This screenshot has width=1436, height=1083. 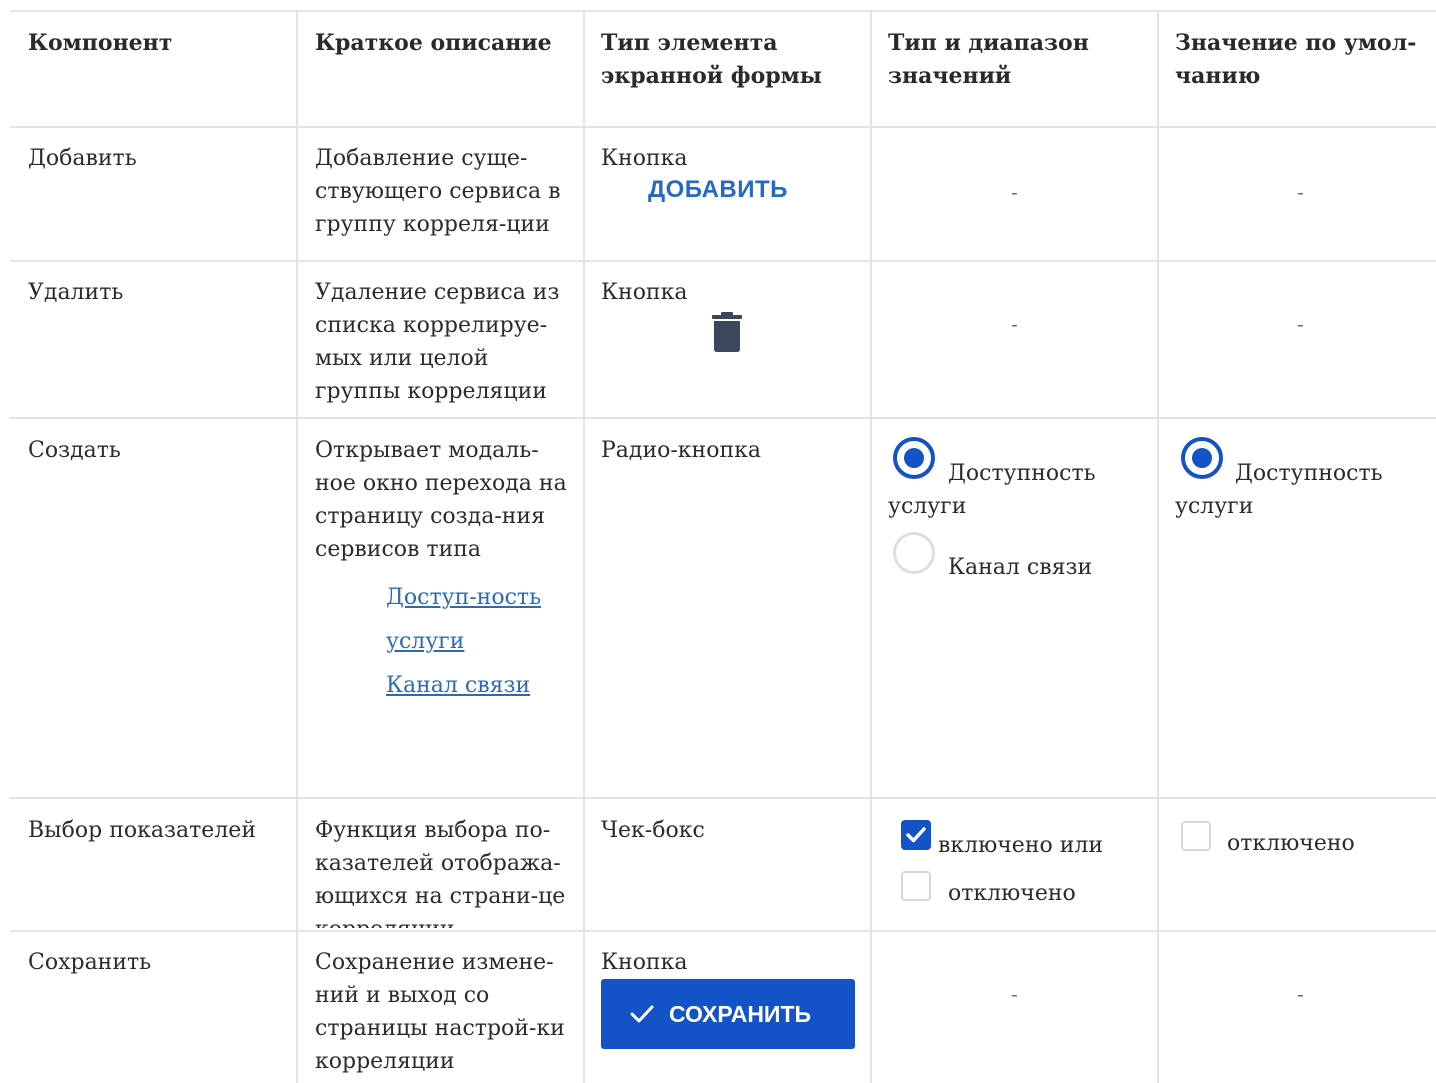 What do you see at coordinates (644, 158) in the screenshot?
I see `row-1-element-type: Кнопка` at bounding box center [644, 158].